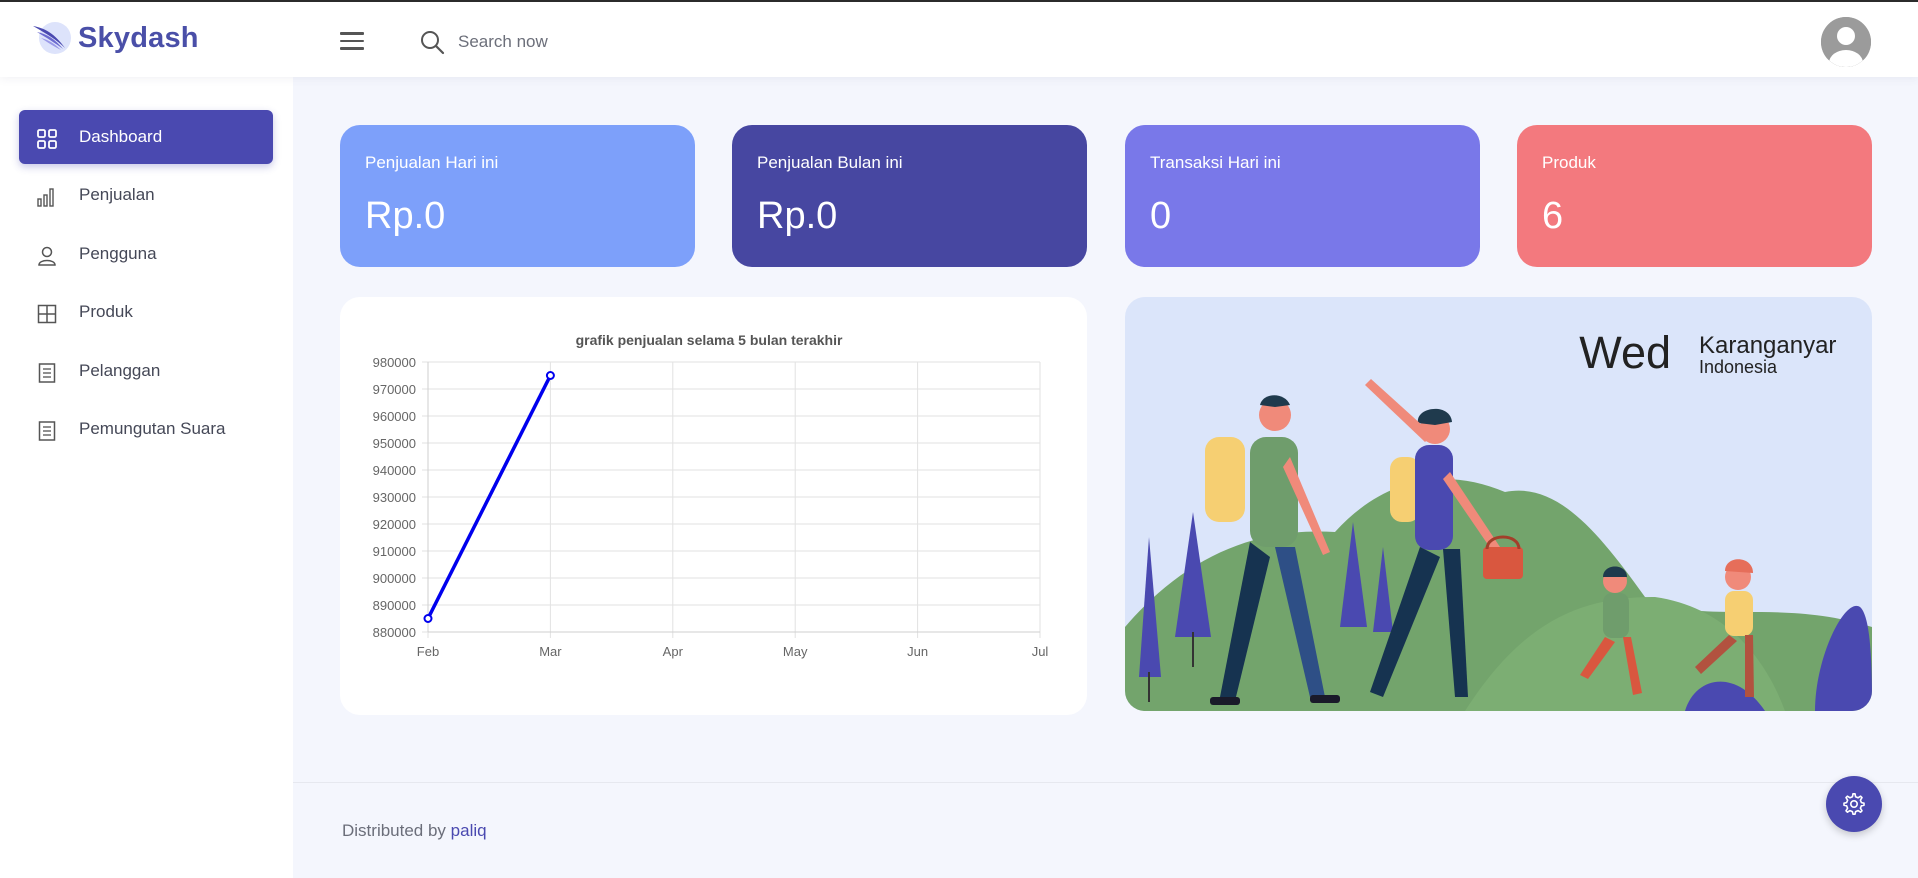 This screenshot has height=878, width=1918. Describe the element at coordinates (608, 42) in the screenshot. I see `search-input` at that location.